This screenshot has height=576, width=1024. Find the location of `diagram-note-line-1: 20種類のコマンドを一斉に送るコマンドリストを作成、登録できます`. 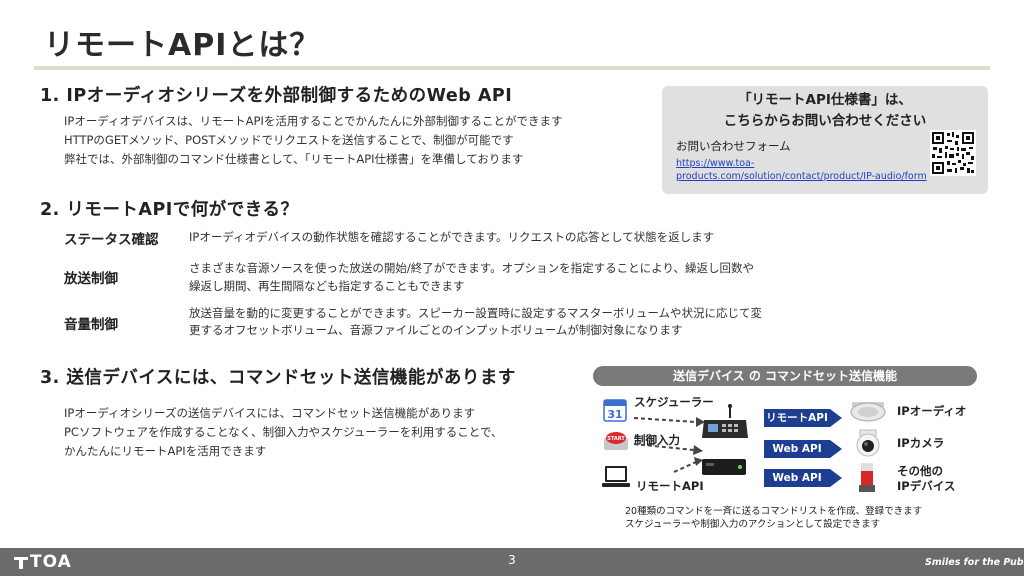

diagram-note-line-1: 20種類のコマンドを一斉に送るコマンドリストを作成、登録できます is located at coordinates (774, 511).